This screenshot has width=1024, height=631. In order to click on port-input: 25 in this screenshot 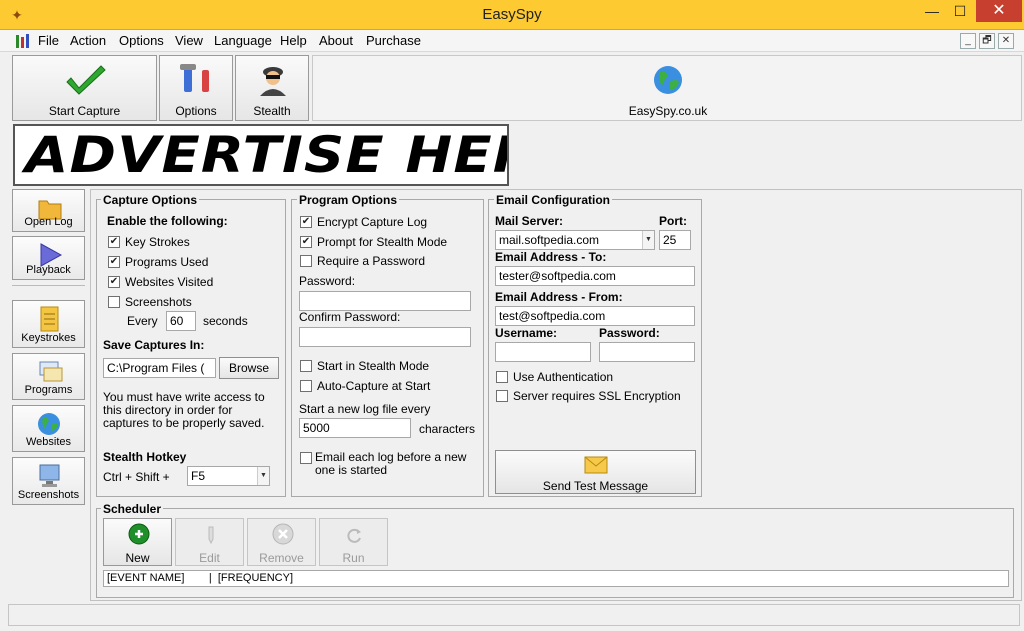, I will do `click(675, 240)`.